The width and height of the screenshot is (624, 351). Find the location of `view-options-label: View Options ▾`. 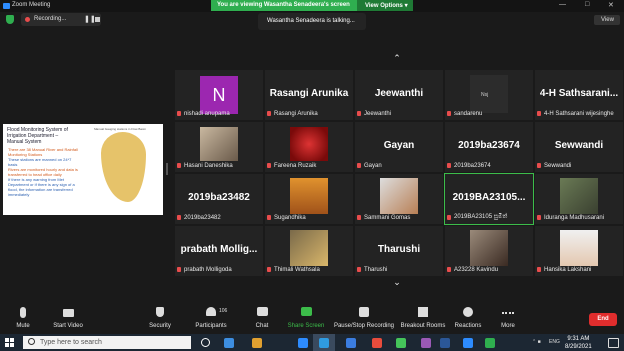

view-options-label: View Options ▾ is located at coordinates (386, 6).